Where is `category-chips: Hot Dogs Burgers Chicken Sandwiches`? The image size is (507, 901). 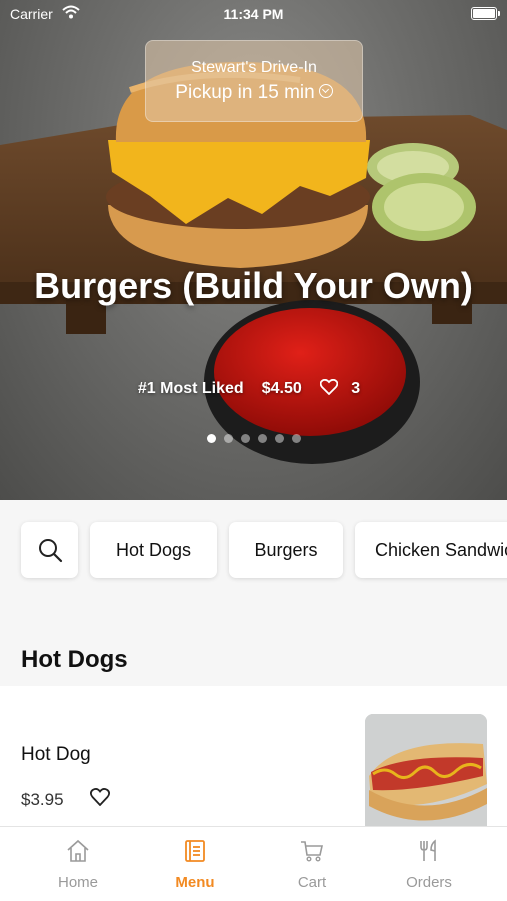
category-chips: Hot Dogs Burgers Chicken Sandwiches is located at coordinates (253, 555).